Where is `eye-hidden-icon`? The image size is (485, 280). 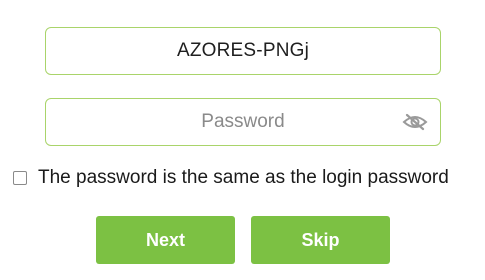
eye-hidden-icon is located at coordinates (415, 122).